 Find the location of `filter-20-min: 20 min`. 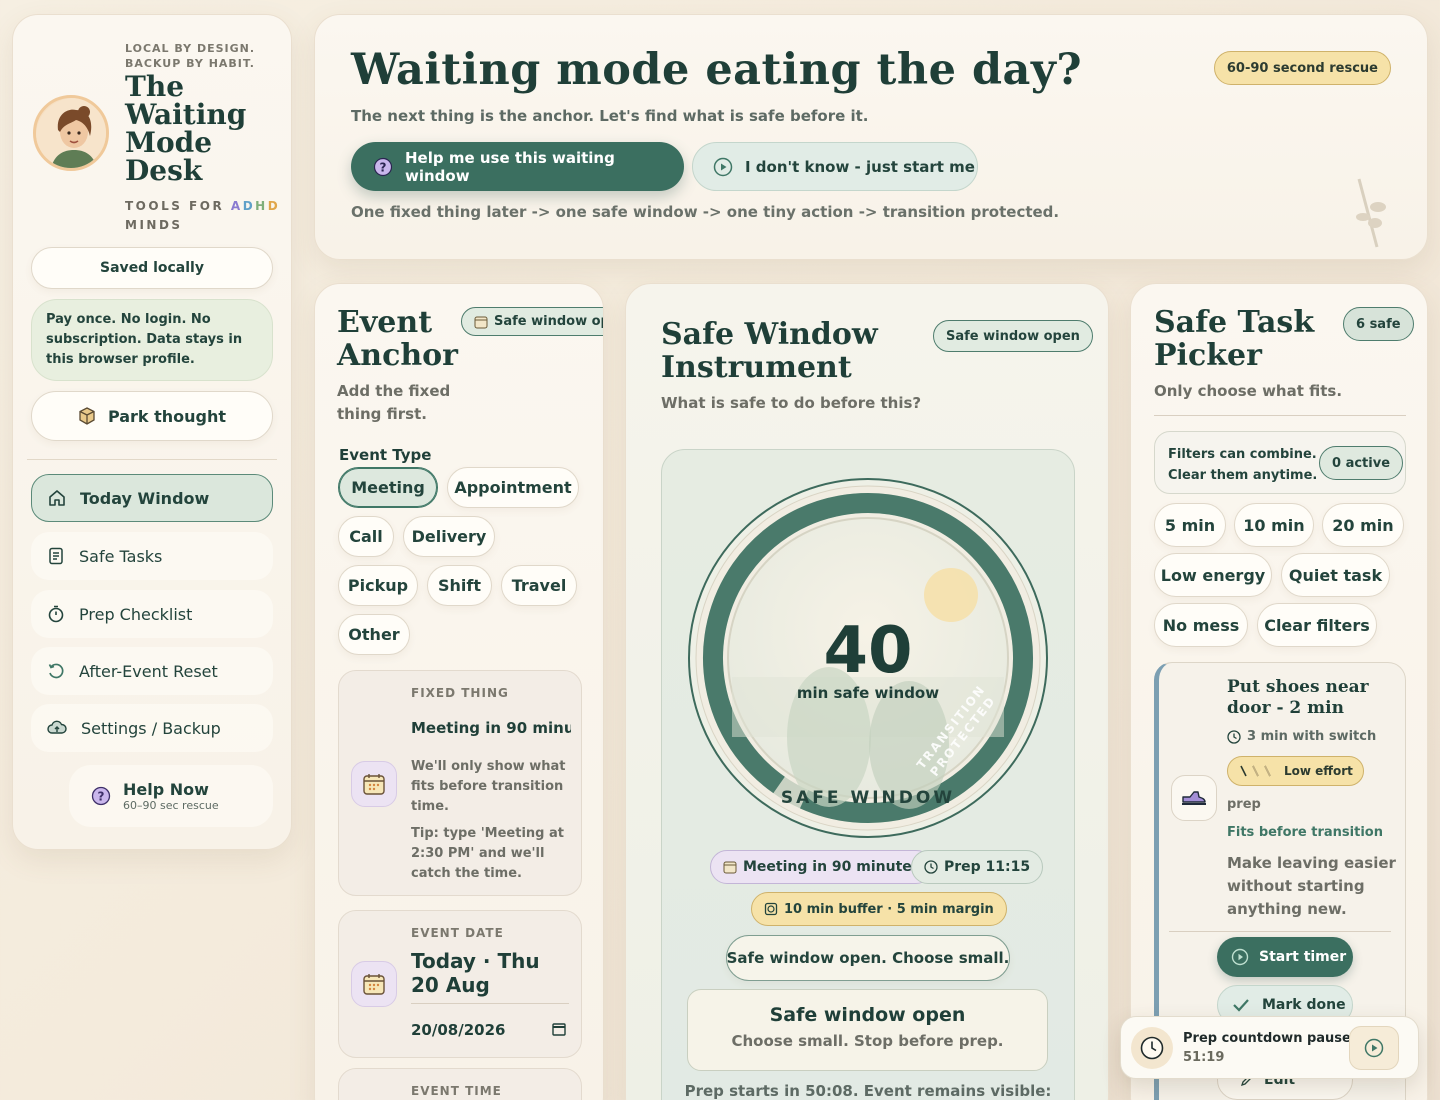

filter-20-min: 20 min is located at coordinates (1363, 525).